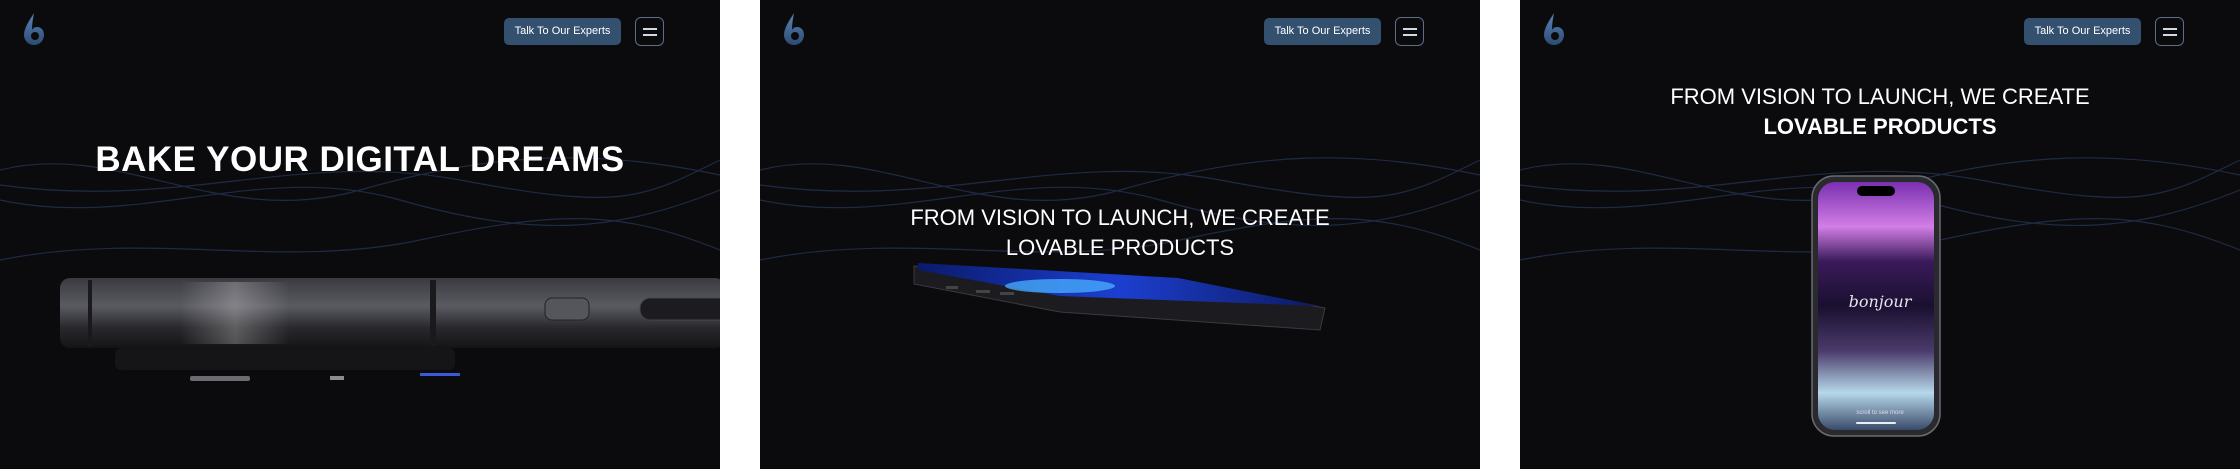 Image resolution: width=2240 pixels, height=469 pixels. I want to click on tagline-line-2: LOVABLE PRODUCTS, so click(1120, 247).